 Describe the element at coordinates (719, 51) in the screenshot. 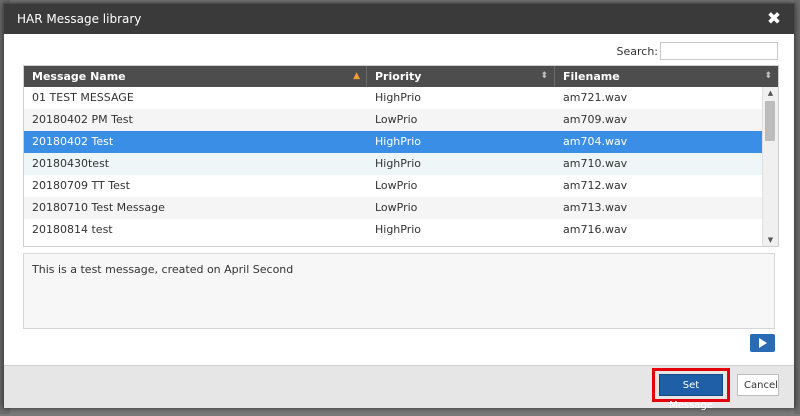

I see `search-input` at that location.